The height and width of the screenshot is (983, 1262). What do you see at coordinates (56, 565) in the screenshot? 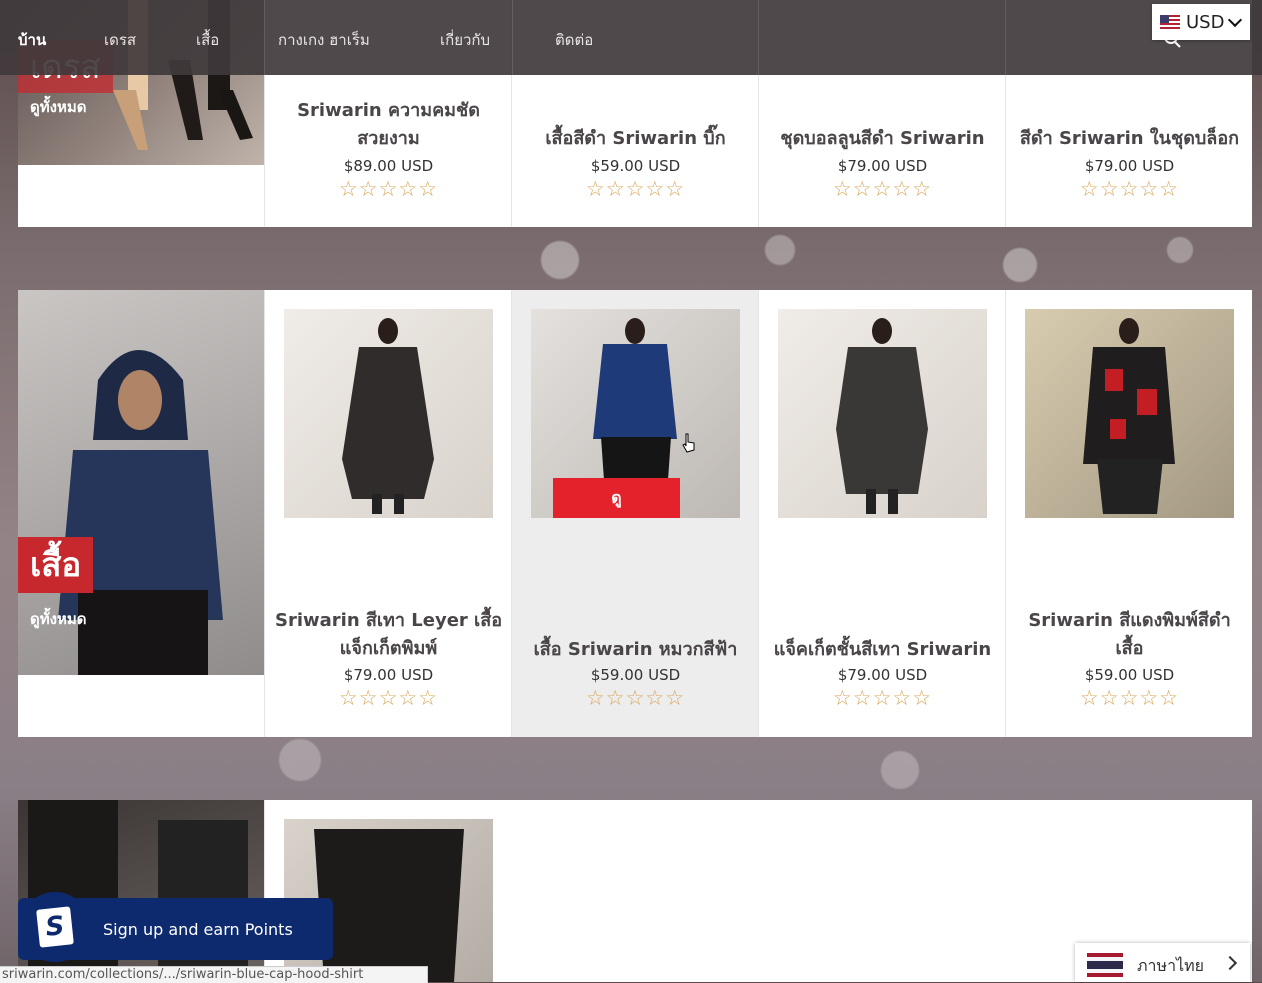
I see `category-label: เสื้อ` at bounding box center [56, 565].